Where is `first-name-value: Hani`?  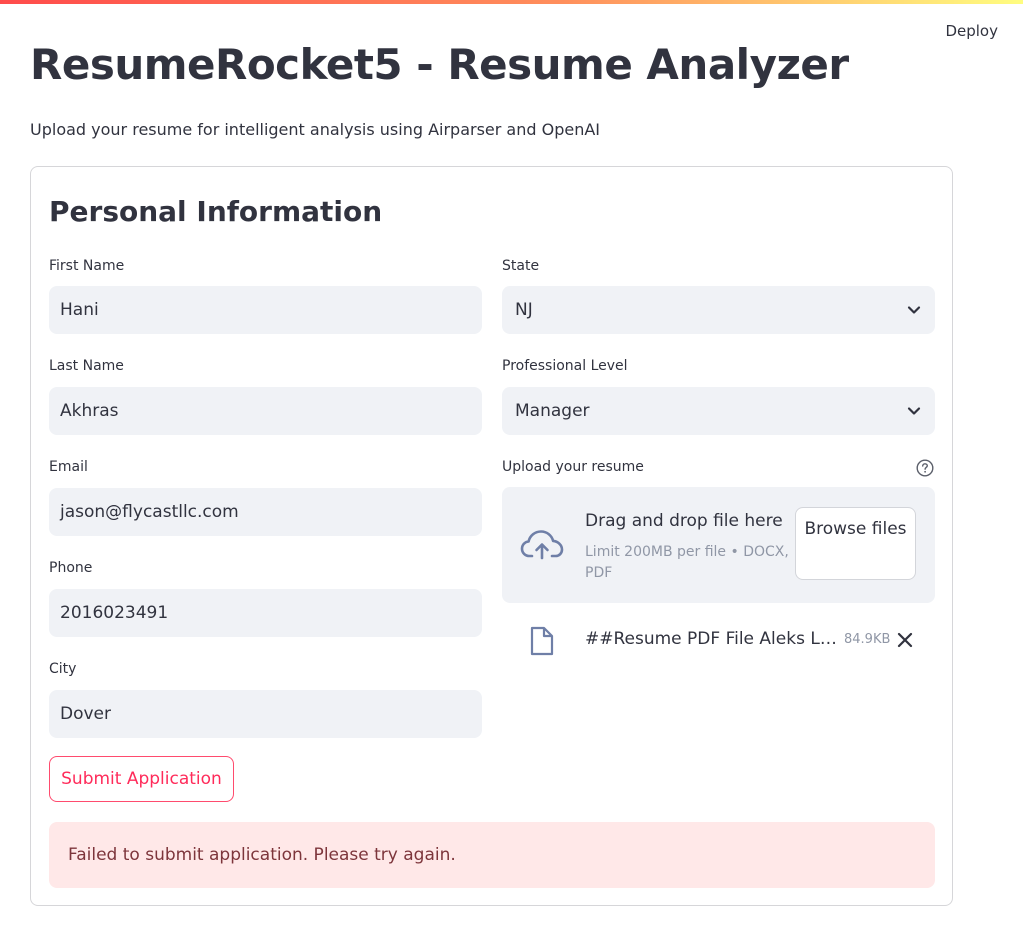
first-name-value: Hani is located at coordinates (79, 310).